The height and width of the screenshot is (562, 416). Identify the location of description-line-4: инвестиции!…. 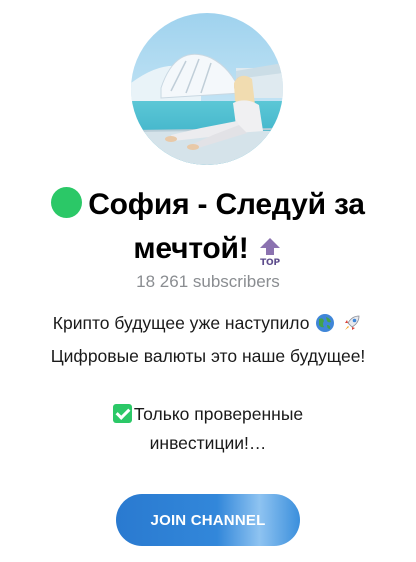
(208, 443).